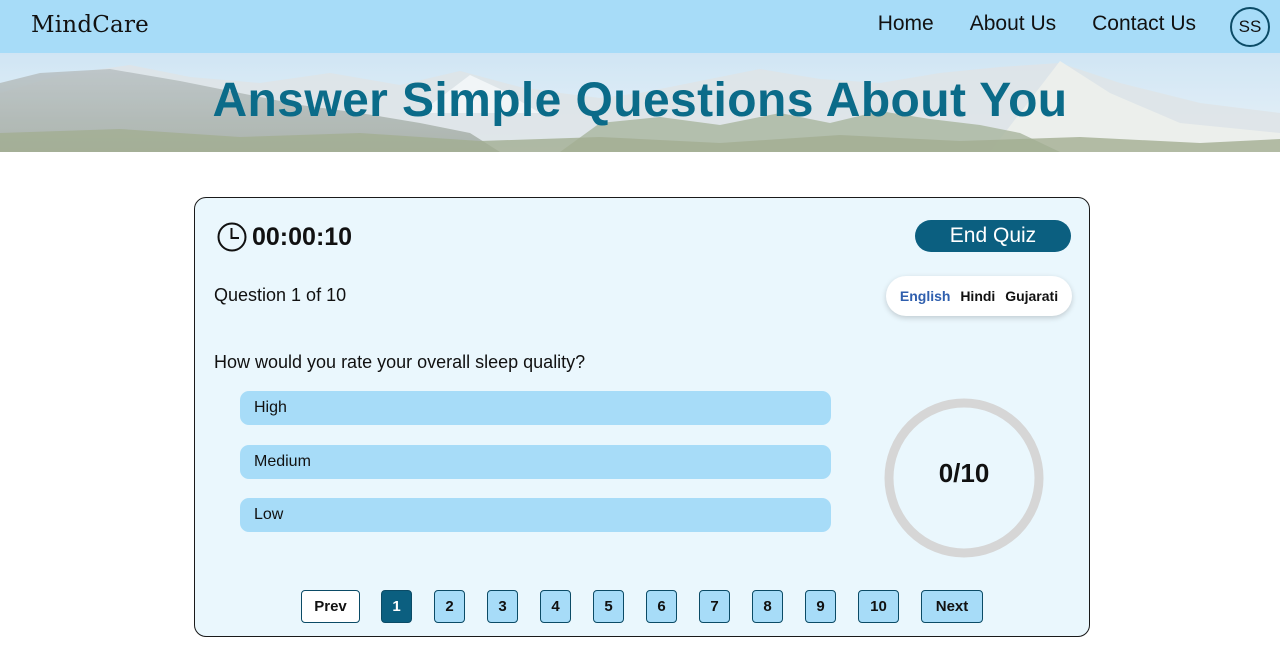 This screenshot has height=656, width=1280. Describe the element at coordinates (714, 606) in the screenshot. I see `page-button-7: 7` at that location.